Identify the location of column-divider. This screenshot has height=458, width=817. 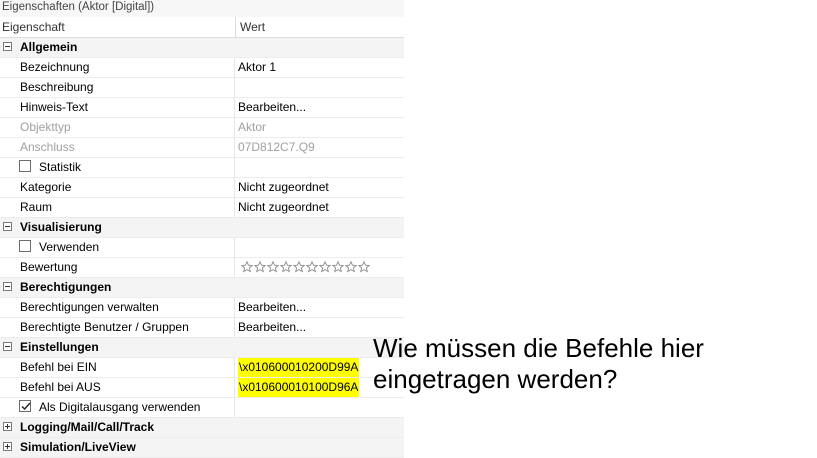
(235, 27).